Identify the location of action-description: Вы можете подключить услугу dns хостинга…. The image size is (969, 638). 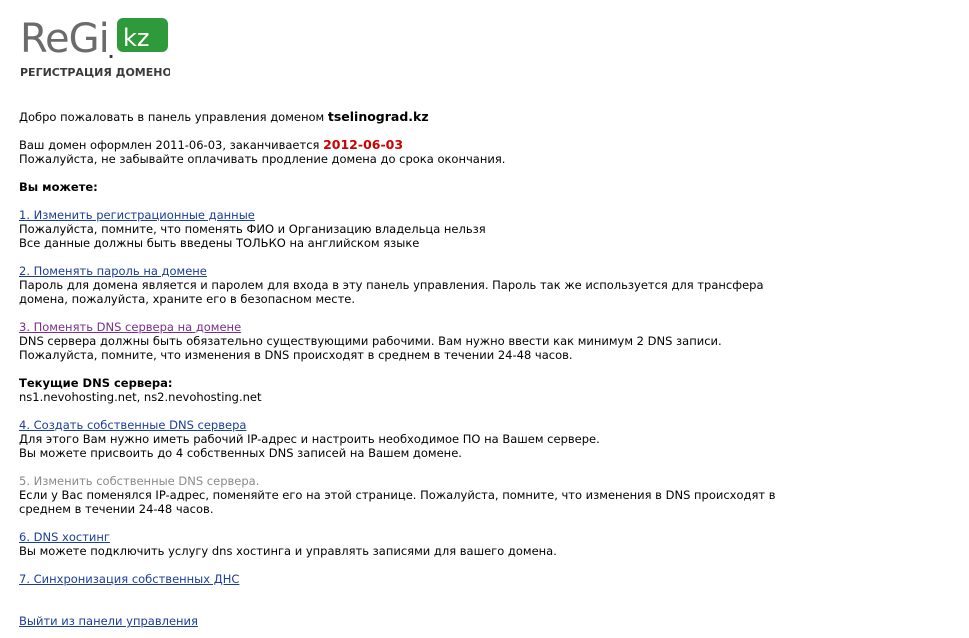
(288, 551).